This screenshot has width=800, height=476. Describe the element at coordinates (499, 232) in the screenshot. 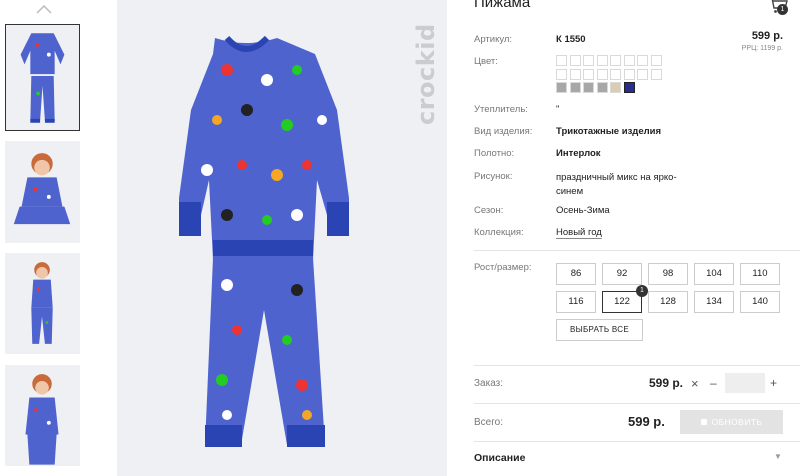

I see `collection-label: Коллекция:` at that location.